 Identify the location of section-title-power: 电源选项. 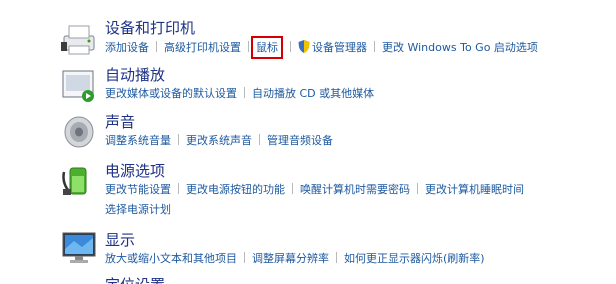
(135, 171).